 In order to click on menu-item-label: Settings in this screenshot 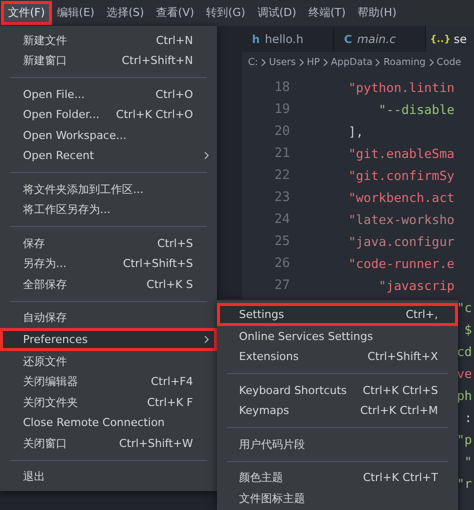, I will do `click(262, 314)`.